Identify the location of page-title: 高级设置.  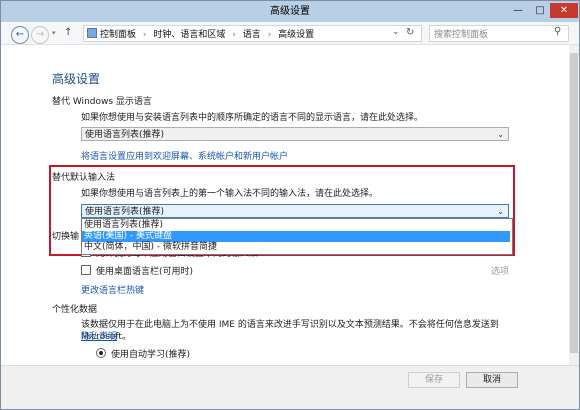
(76, 79).